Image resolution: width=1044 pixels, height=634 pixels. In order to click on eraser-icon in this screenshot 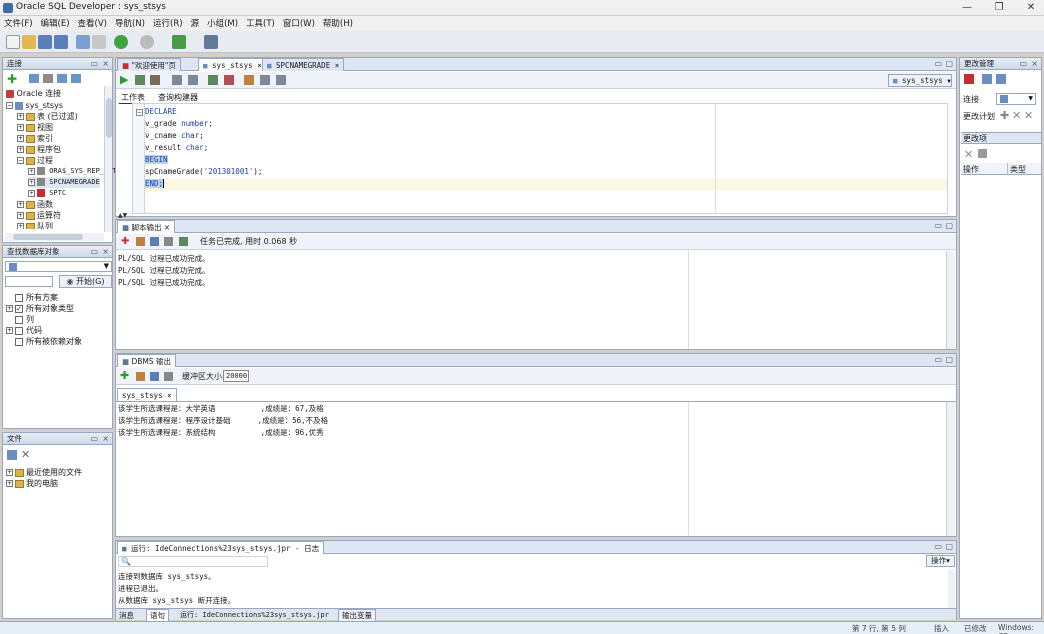, I will do `click(249, 80)`.